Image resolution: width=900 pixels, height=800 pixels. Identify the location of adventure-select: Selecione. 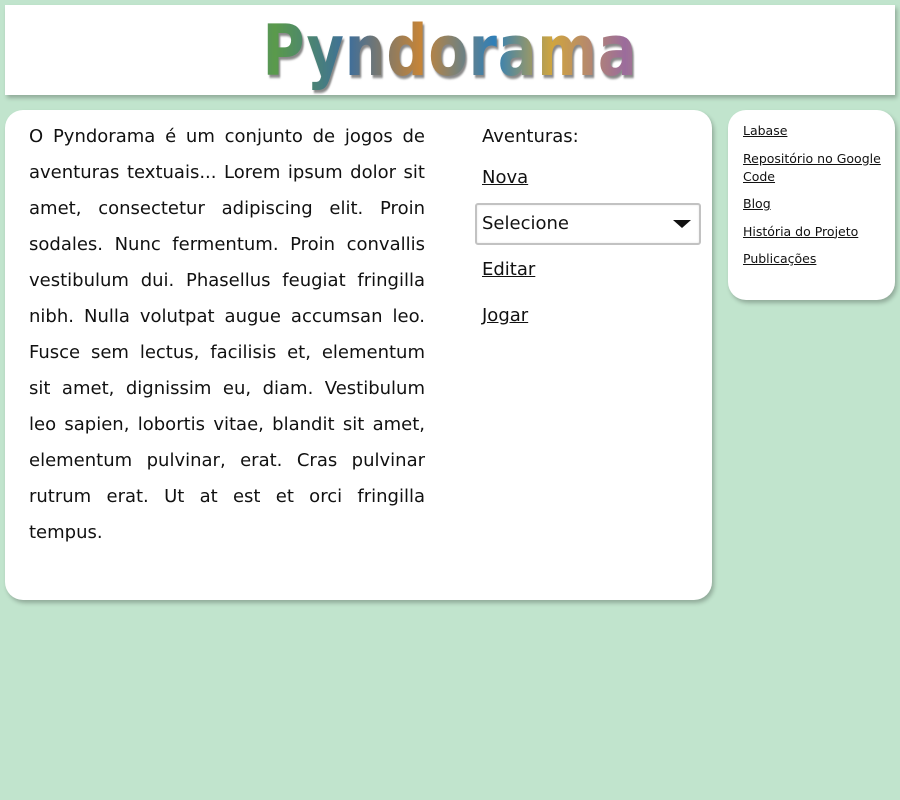
(588, 224).